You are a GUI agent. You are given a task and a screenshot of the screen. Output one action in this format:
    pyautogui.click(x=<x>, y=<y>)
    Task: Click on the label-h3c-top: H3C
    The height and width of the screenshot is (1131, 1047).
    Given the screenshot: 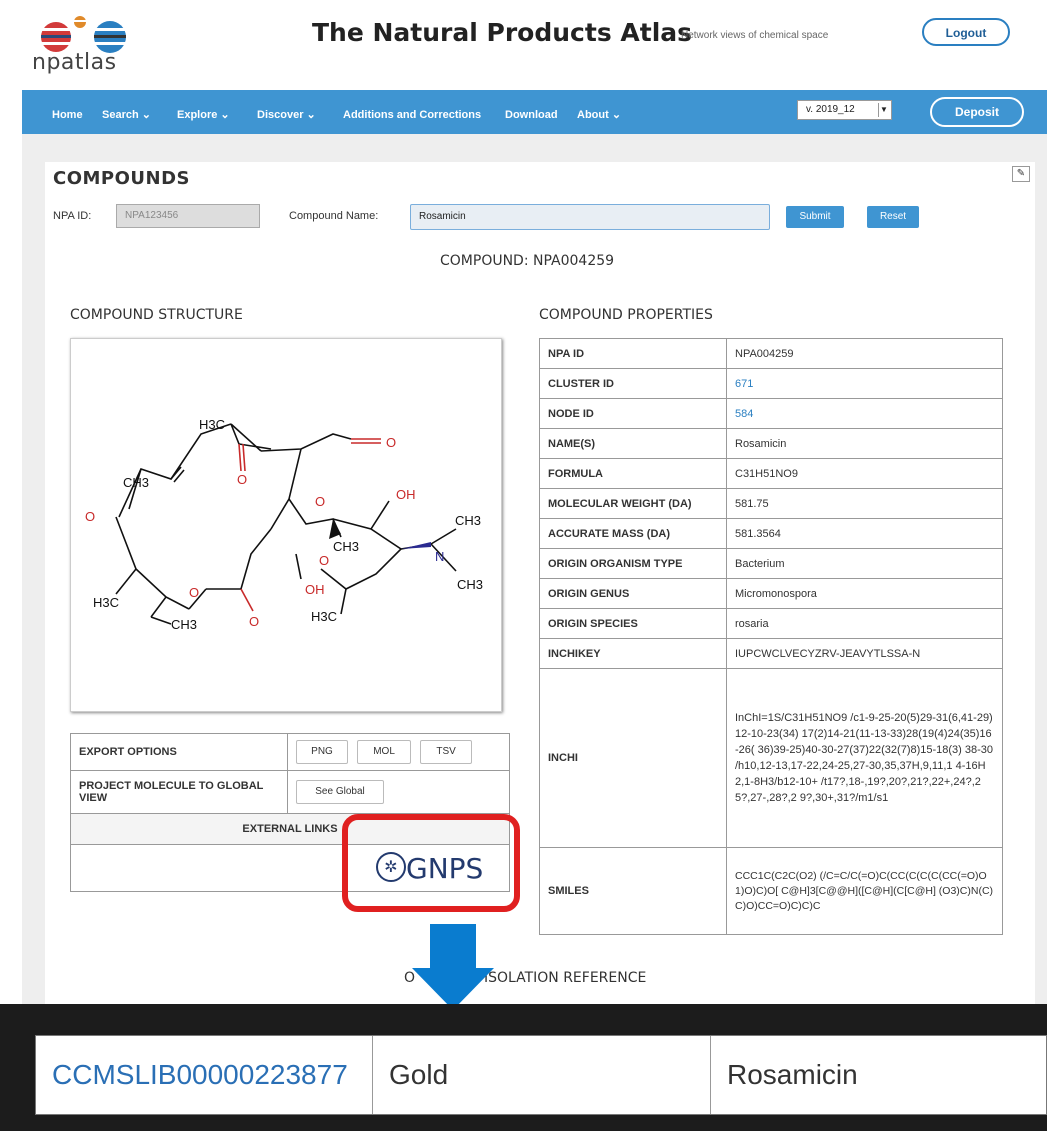 What is the action you would take?
    pyautogui.click(x=212, y=424)
    